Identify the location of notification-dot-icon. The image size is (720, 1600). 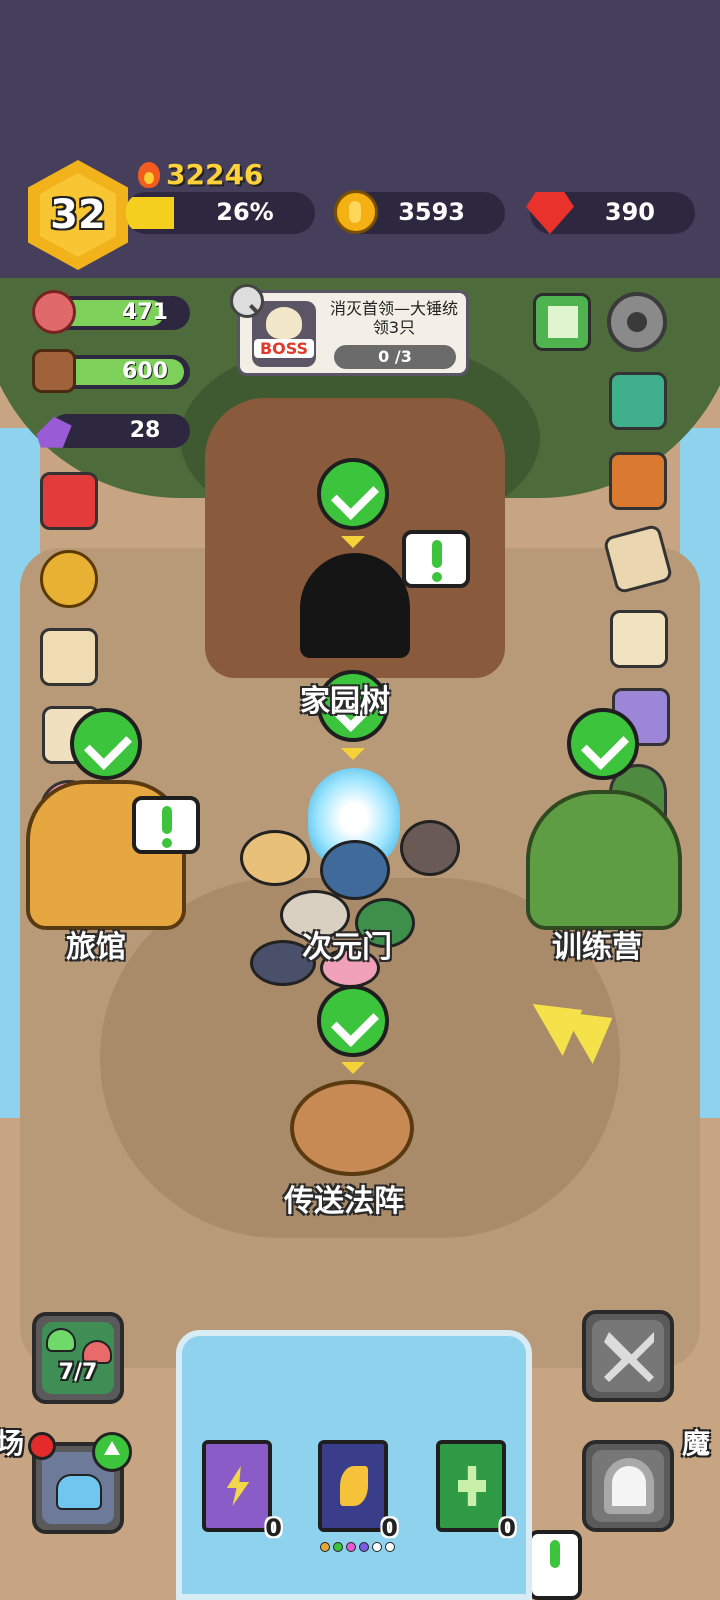
(42, 1446).